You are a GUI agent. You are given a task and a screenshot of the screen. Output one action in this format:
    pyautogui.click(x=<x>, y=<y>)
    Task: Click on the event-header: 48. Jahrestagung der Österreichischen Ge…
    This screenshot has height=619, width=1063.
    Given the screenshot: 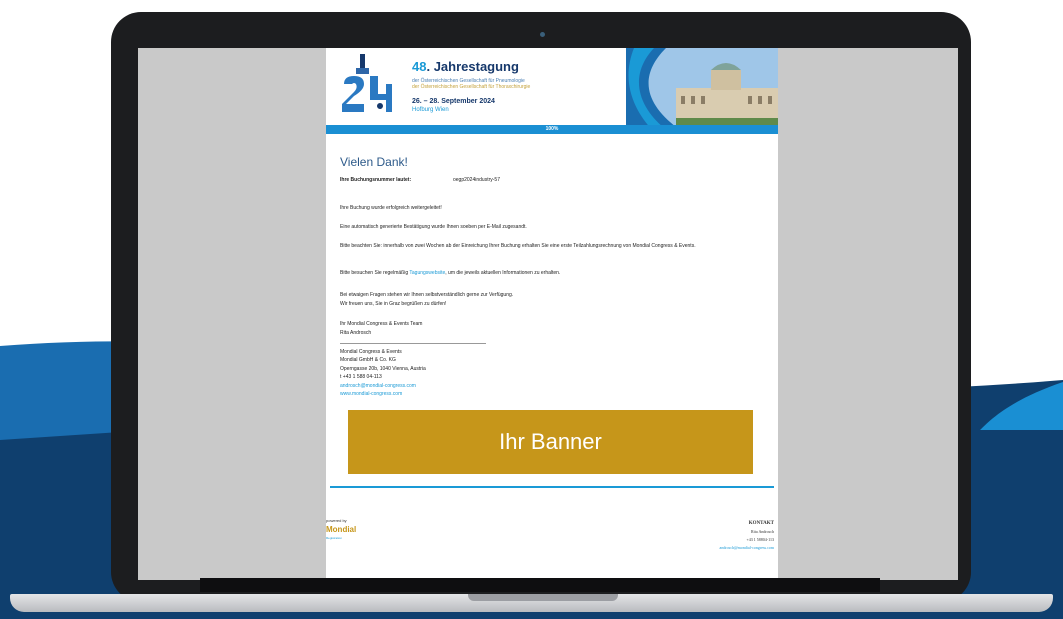 What is the action you would take?
    pyautogui.click(x=552, y=91)
    